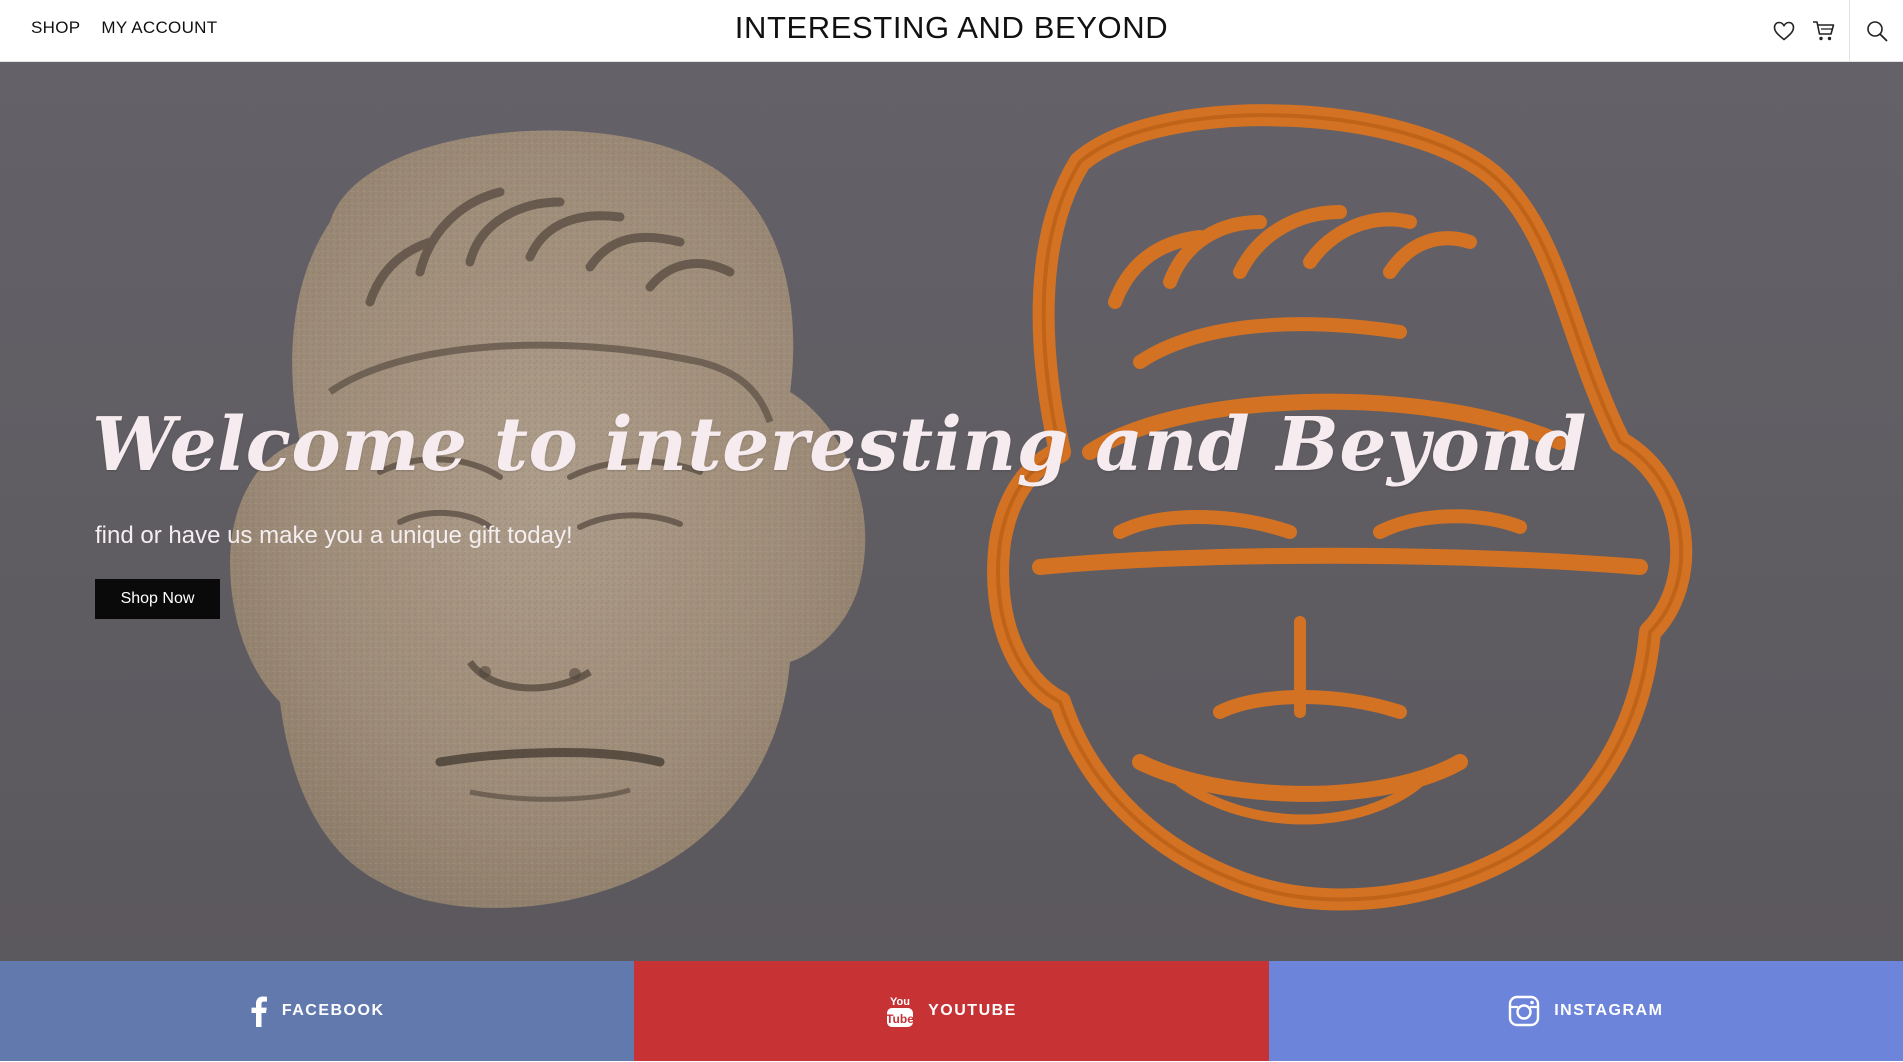 The width and height of the screenshot is (1903, 1062). I want to click on primary-nav: SHOP MY ACCOUNT, so click(124, 28).